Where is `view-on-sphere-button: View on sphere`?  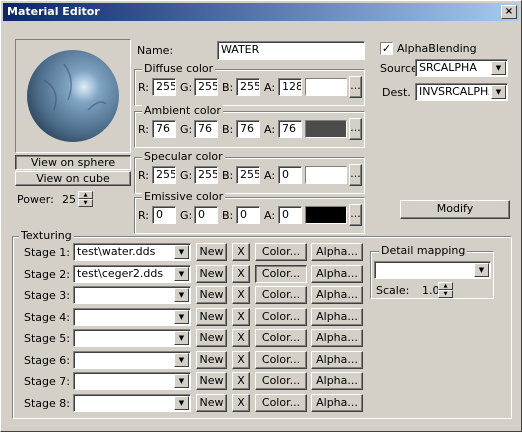
view-on-sphere-button: View on sphere is located at coordinates (73, 162).